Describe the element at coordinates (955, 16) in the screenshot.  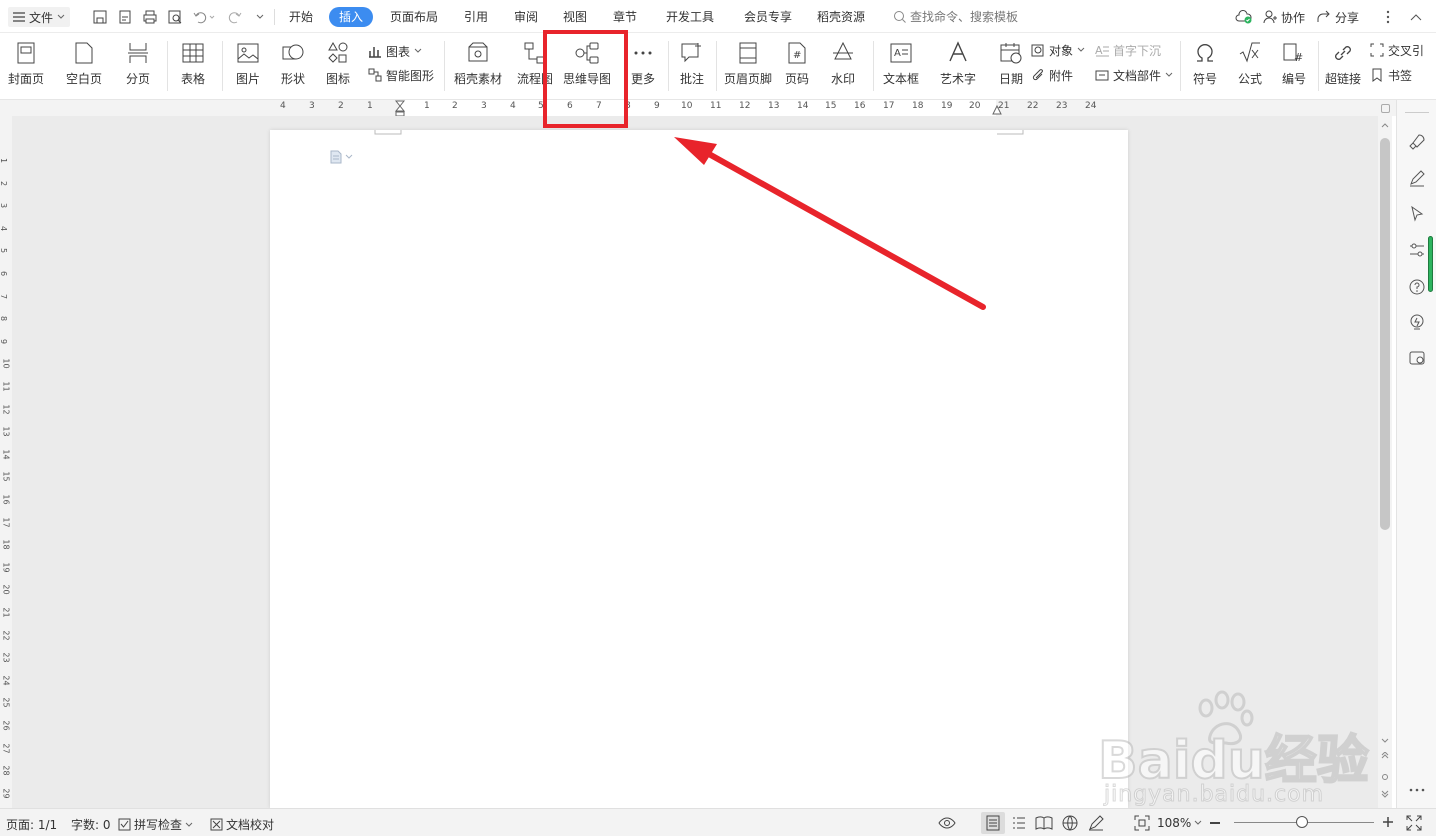
I see `command-search: 查找命令、搜索模板` at that location.